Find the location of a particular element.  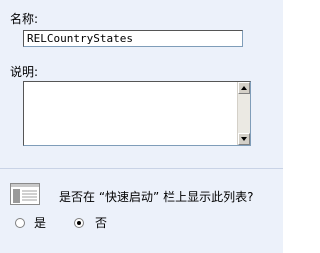

quick-launch-yes-label: 是 is located at coordinates (40, 223).